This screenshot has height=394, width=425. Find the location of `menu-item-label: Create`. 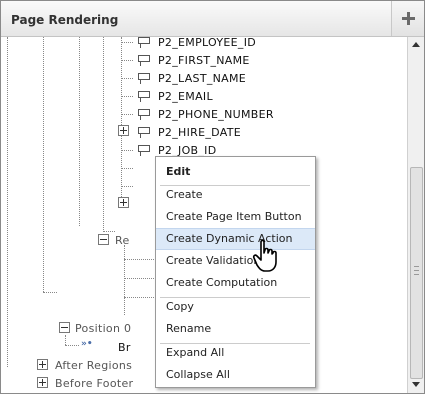

menu-item-label: Create is located at coordinates (184, 194).